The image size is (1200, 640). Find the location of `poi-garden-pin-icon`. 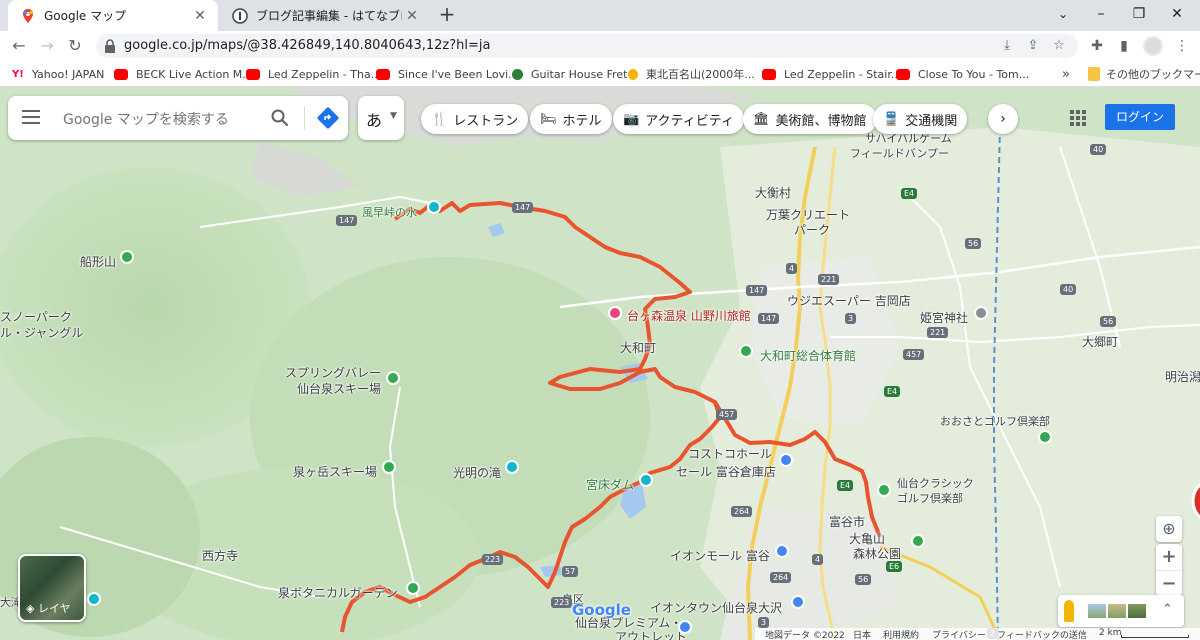

poi-garden-pin-icon is located at coordinates (413, 588).